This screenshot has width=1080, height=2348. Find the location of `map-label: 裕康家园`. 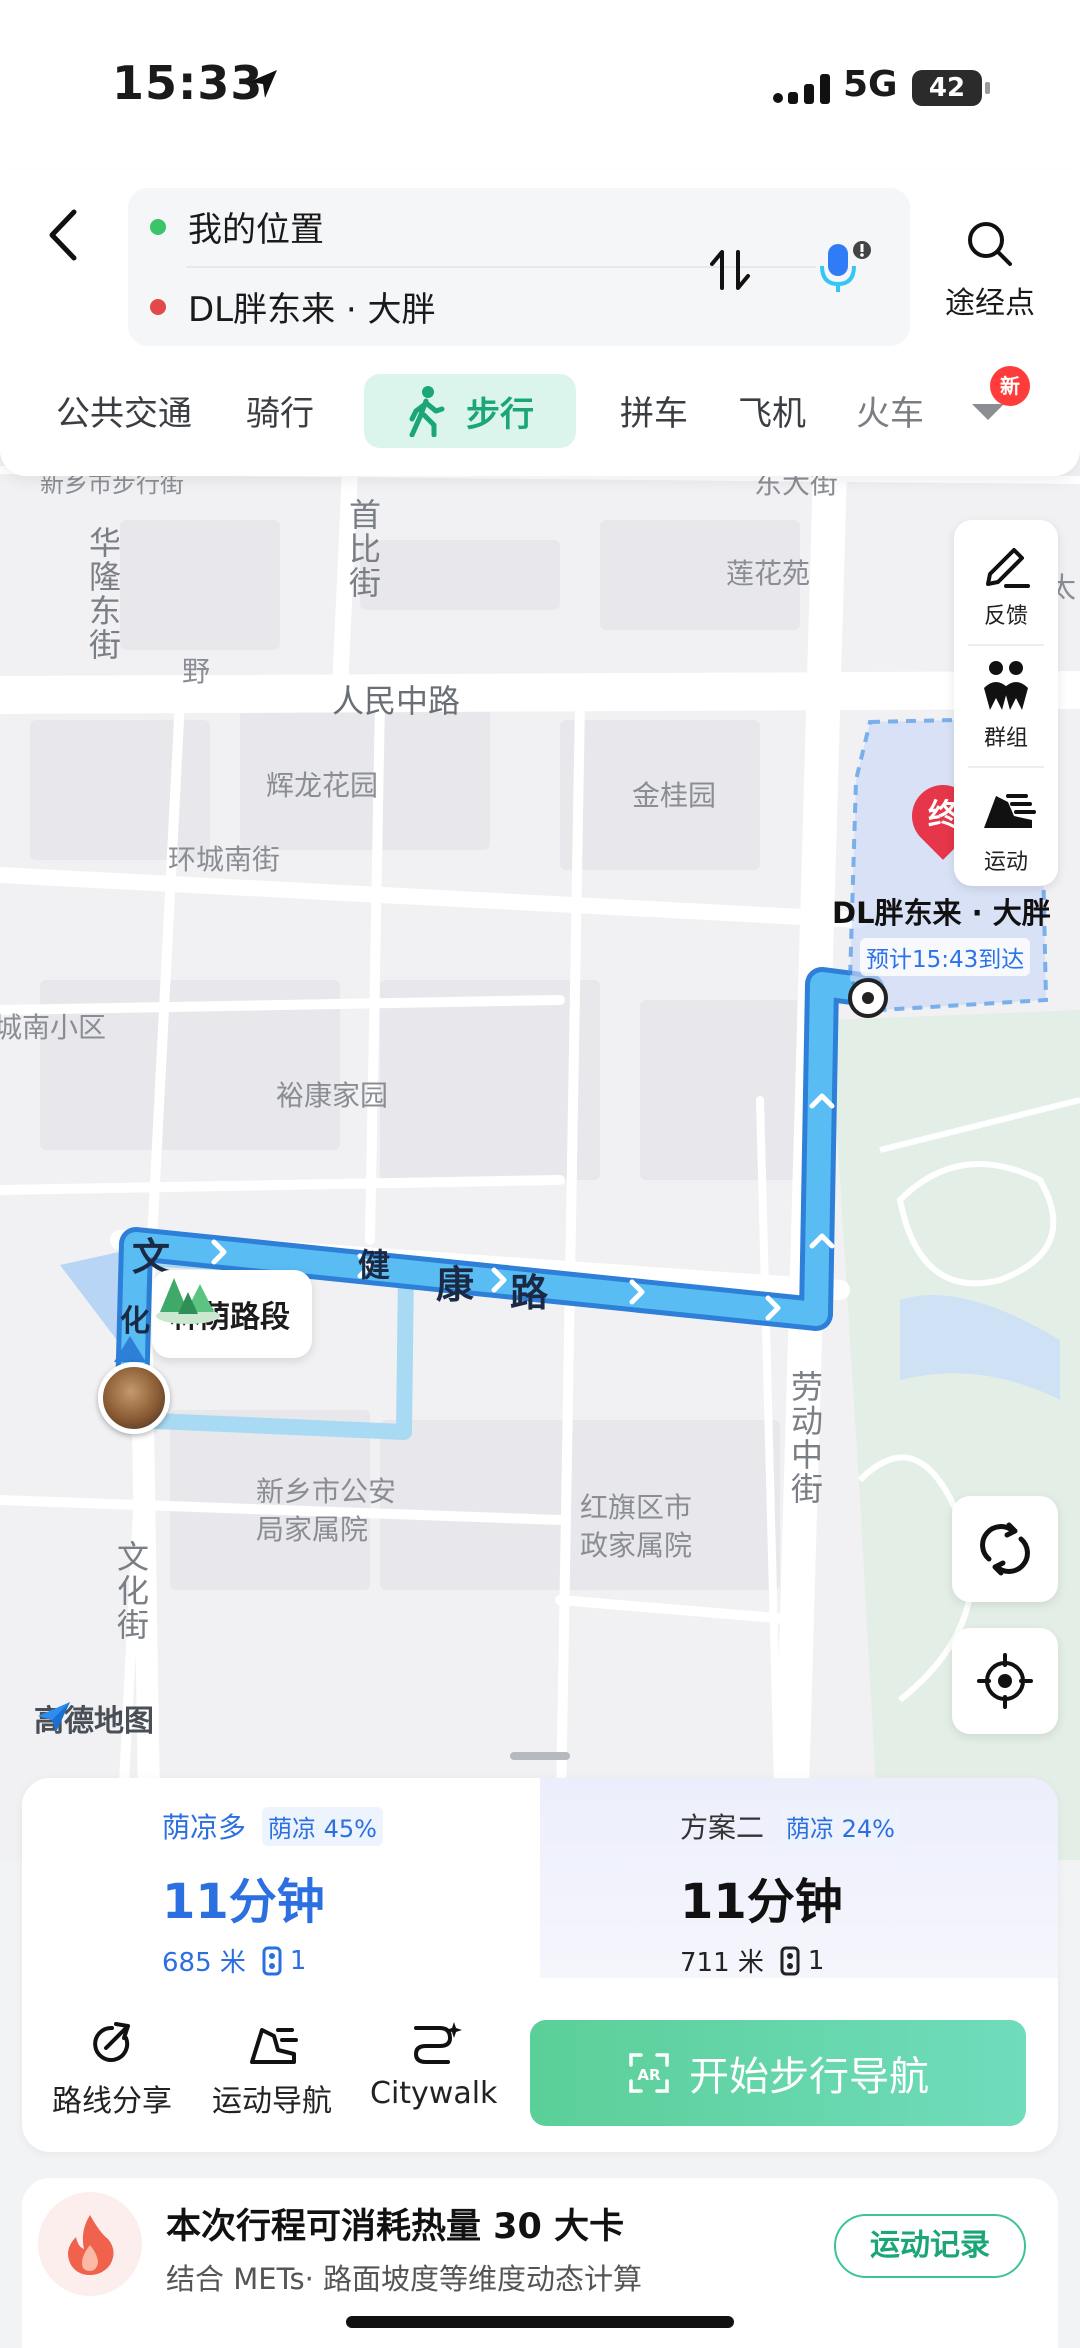

map-label: 裕康家园 is located at coordinates (332, 1095).